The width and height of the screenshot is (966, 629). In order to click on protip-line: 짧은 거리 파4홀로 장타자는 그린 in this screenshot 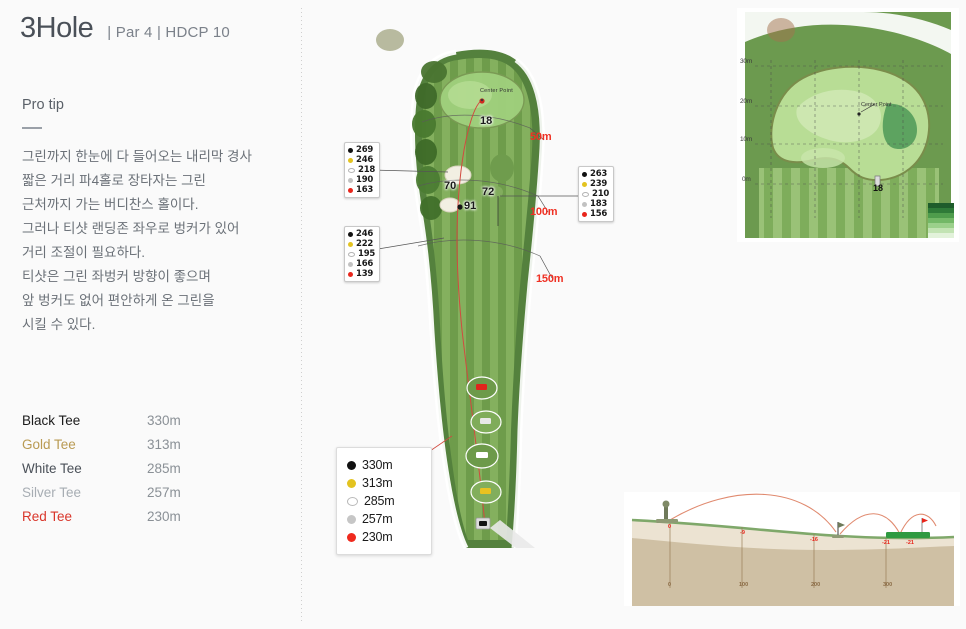, I will do `click(114, 180)`.